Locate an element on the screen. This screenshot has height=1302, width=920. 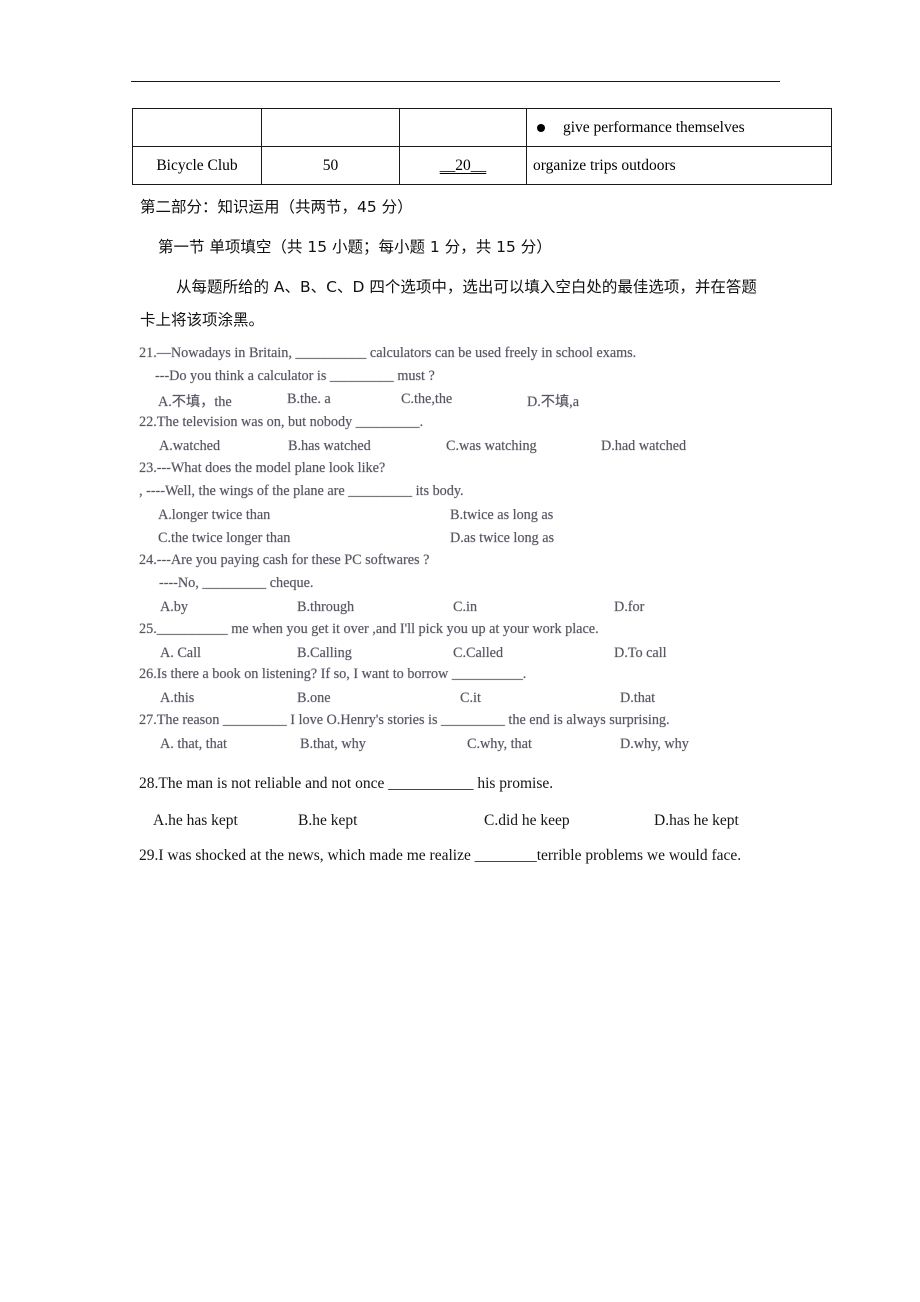
question-24-option-d: D.for is located at coordinates (629, 607).